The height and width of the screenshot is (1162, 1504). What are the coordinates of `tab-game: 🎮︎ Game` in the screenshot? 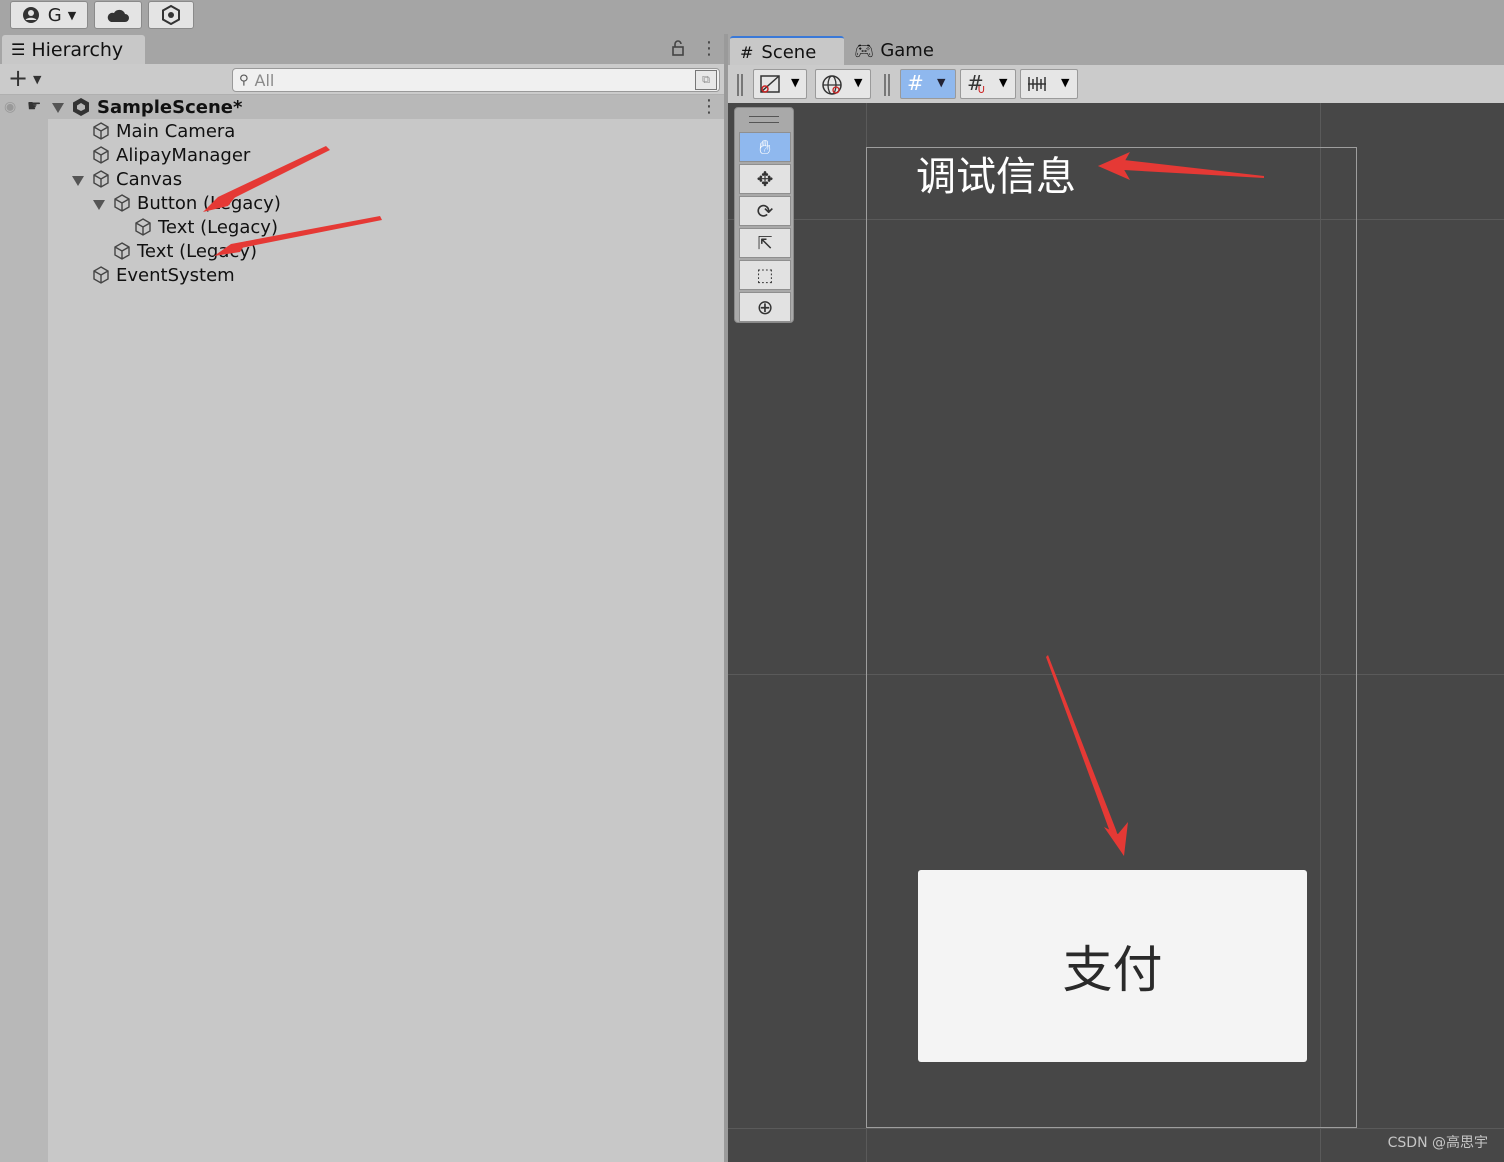 It's located at (904, 50).